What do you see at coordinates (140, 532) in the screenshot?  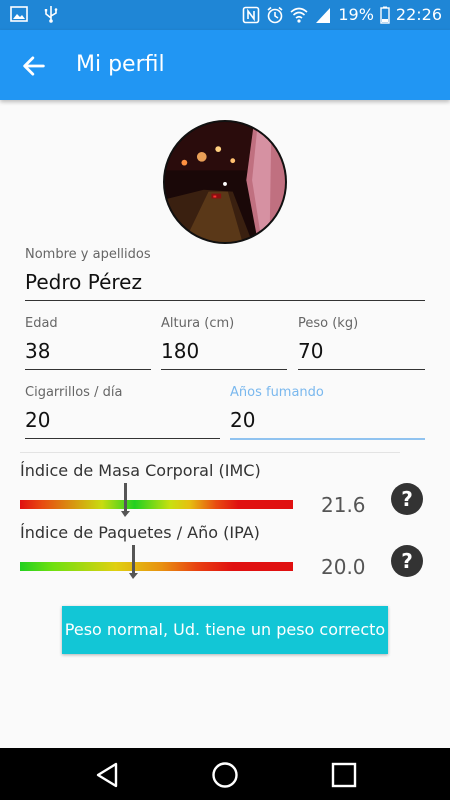 I see `ipa-title: Índice de Paquetes / Año (IPA)` at bounding box center [140, 532].